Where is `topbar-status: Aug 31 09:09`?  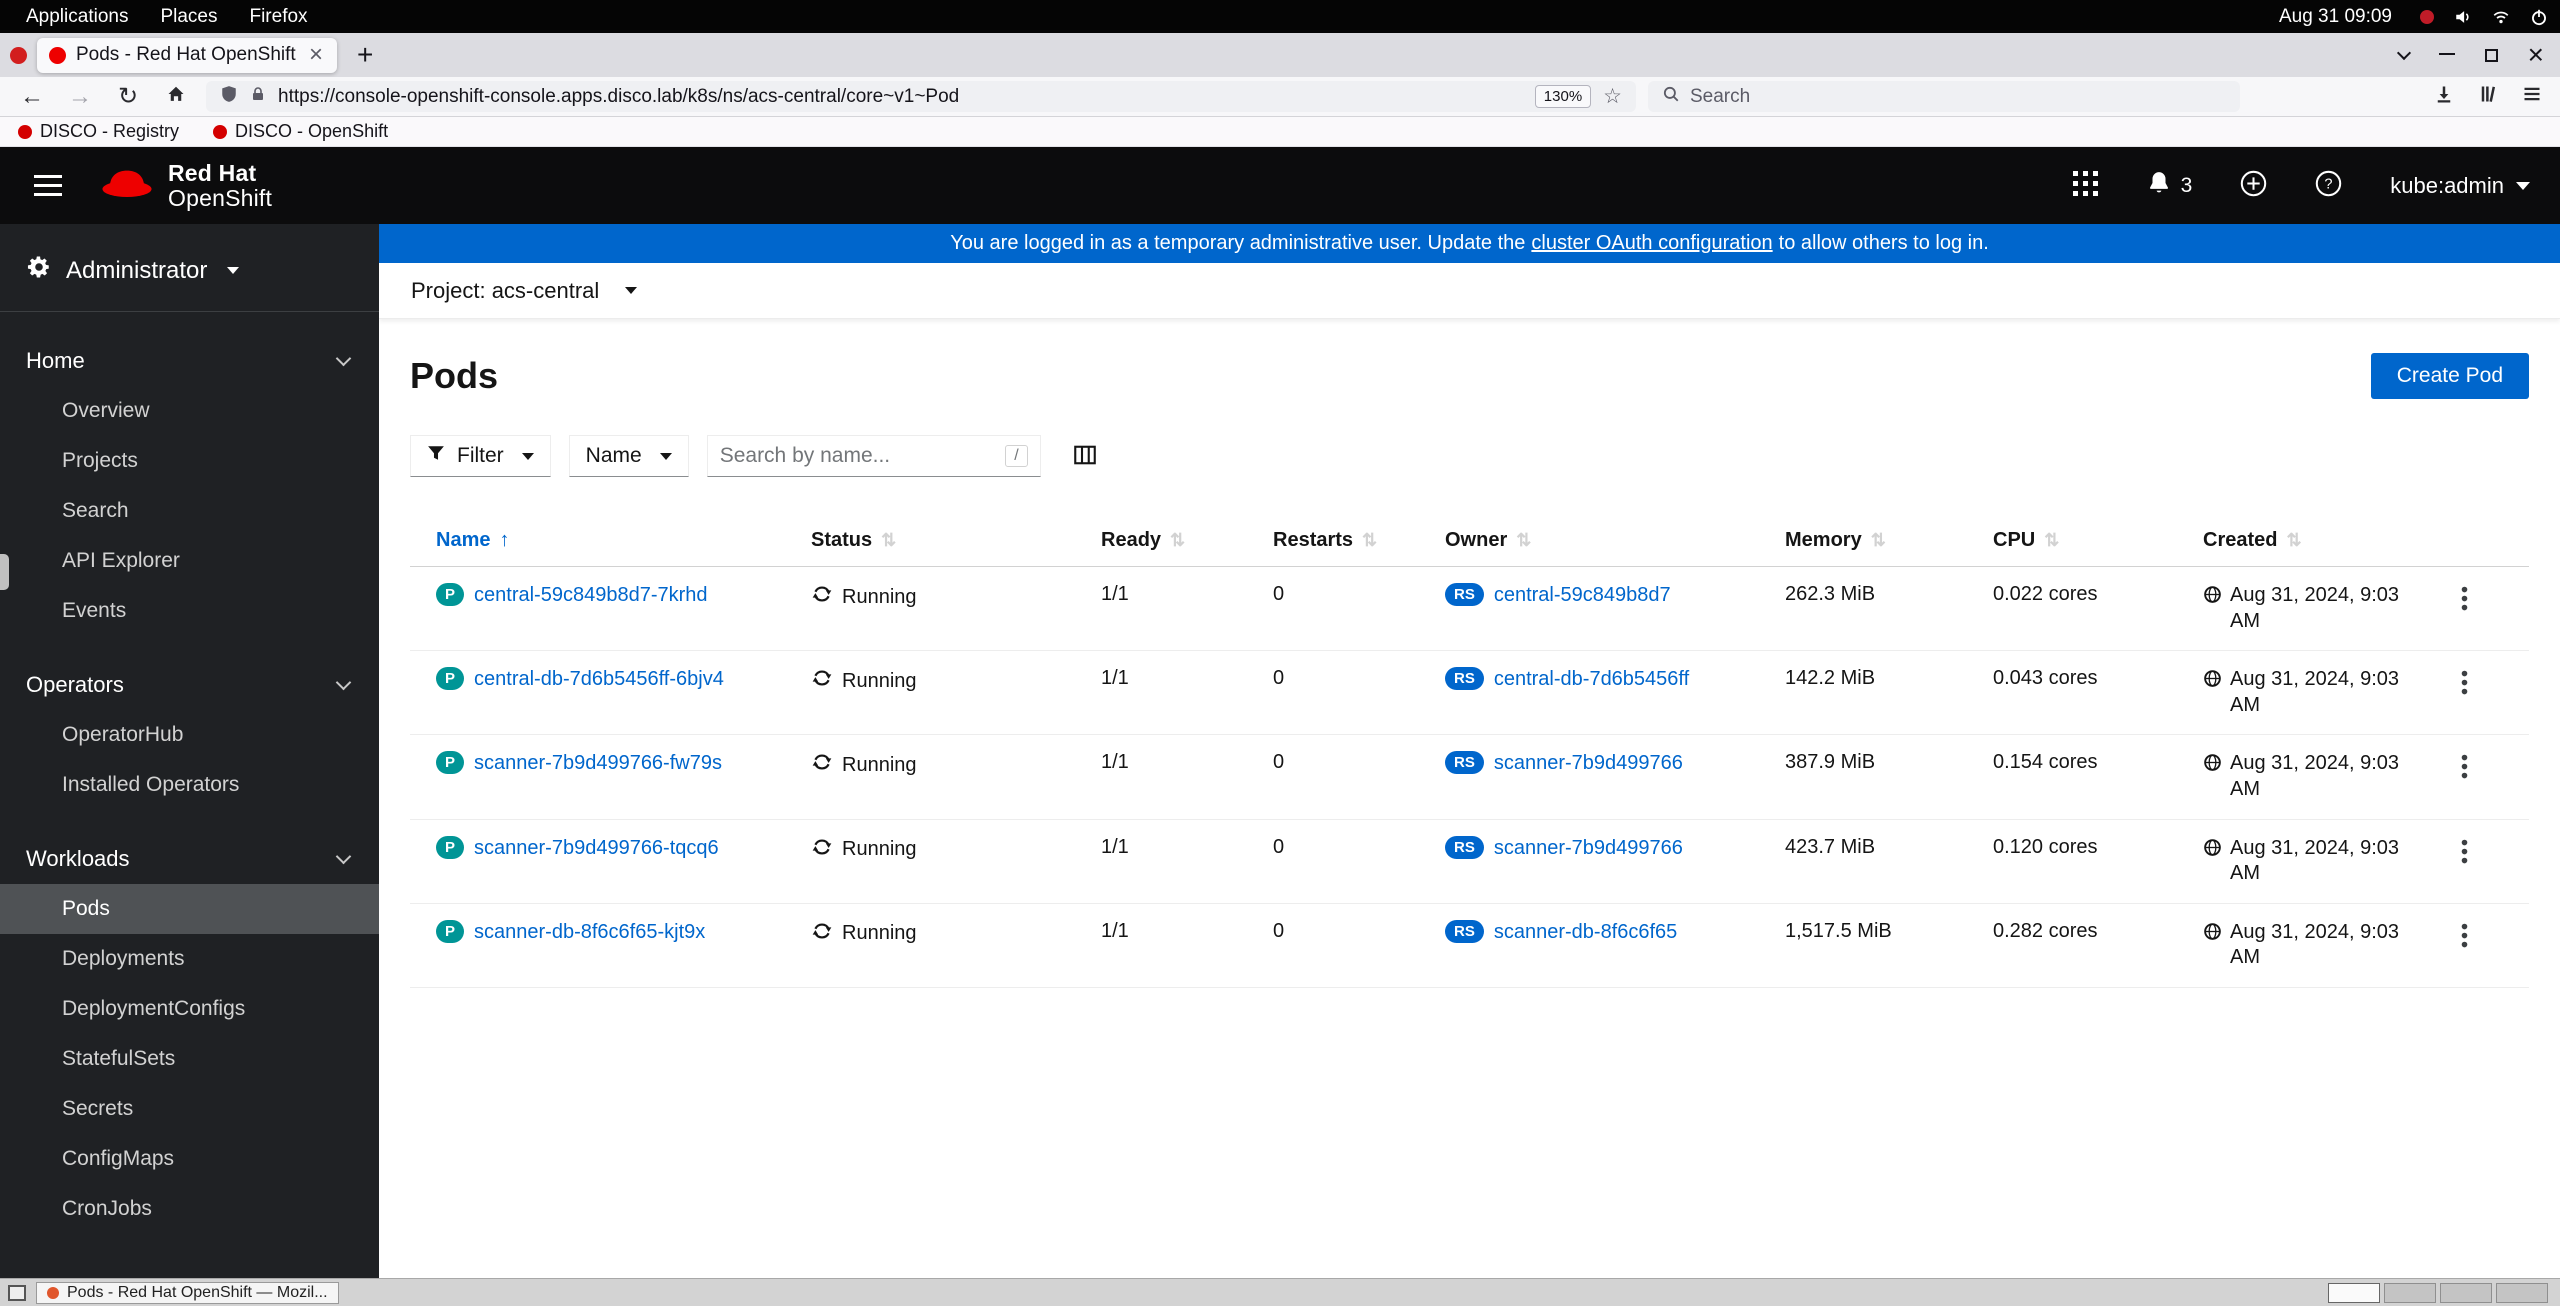 topbar-status: Aug 31 09:09 is located at coordinates (2413, 17).